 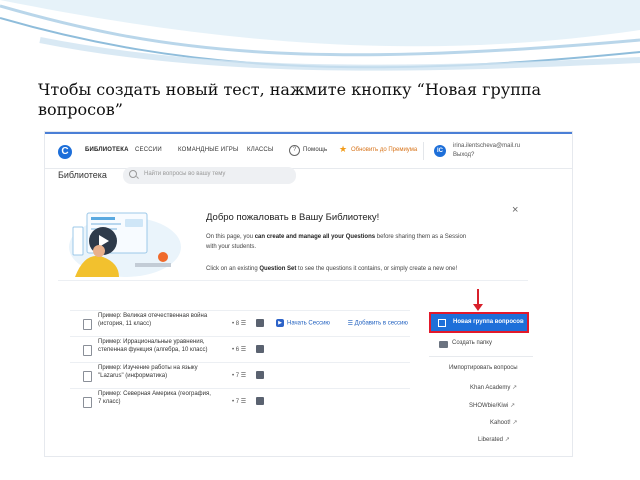 I want to click on create-folder-button: Создать папку, so click(x=472, y=343).